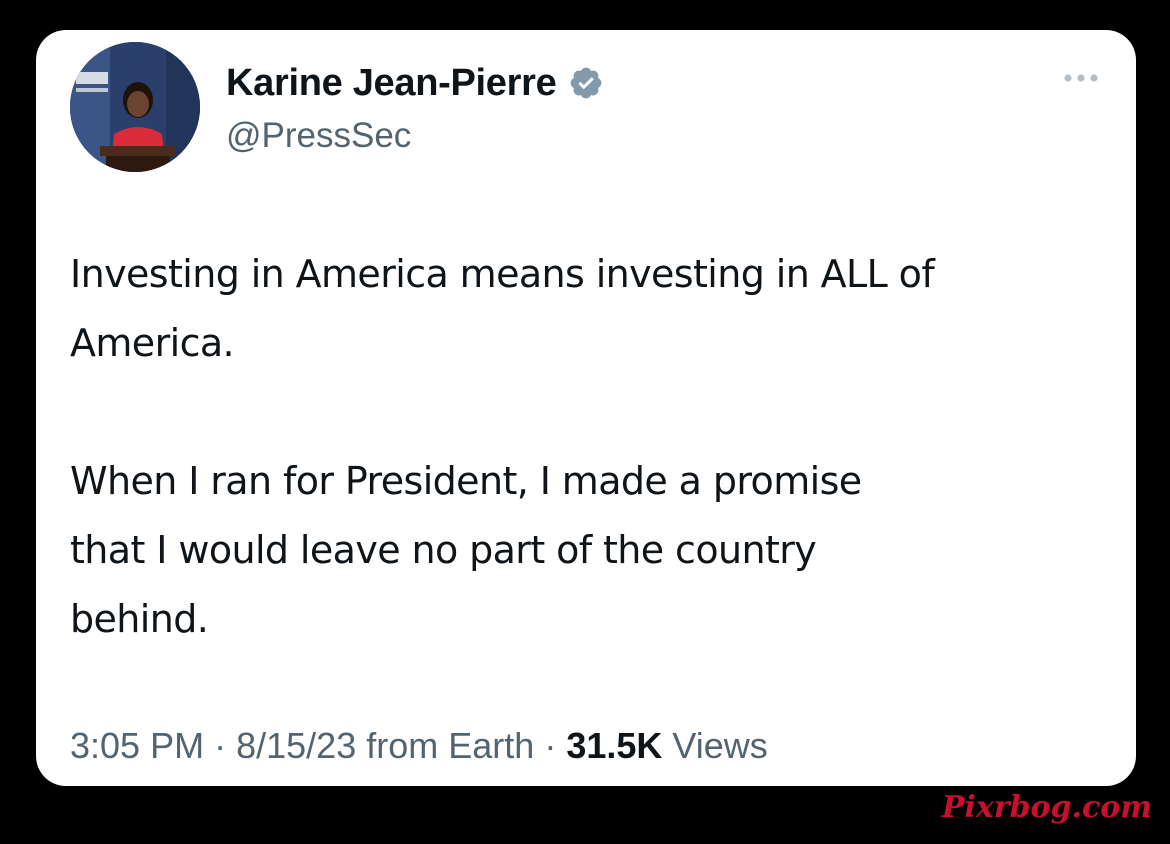 Image resolution: width=1170 pixels, height=844 pixels. Describe the element at coordinates (391, 83) in the screenshot. I see `display-name: Karine Jean-Pierre` at that location.